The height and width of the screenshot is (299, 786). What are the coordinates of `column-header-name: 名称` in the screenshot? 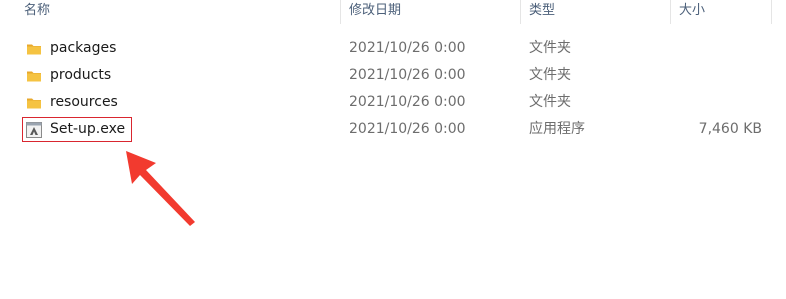 It's located at (37, 12).